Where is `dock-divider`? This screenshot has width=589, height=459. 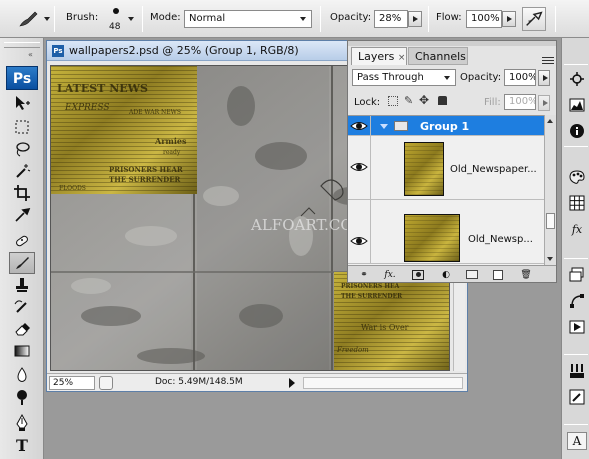 dock-divider is located at coordinates (576, 354).